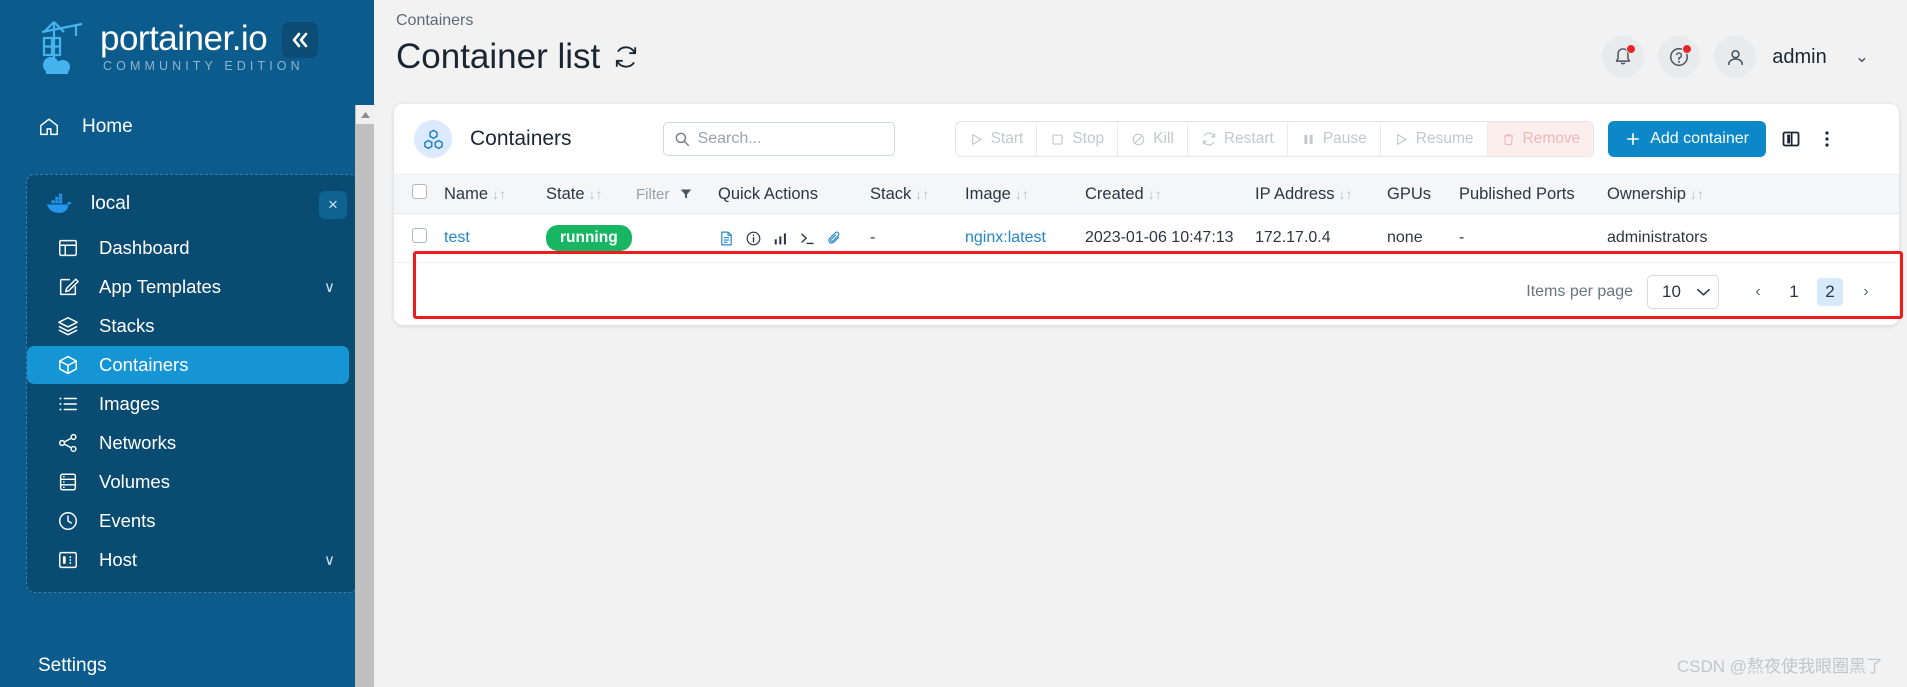  I want to click on resume-label: Resume, so click(1444, 138).